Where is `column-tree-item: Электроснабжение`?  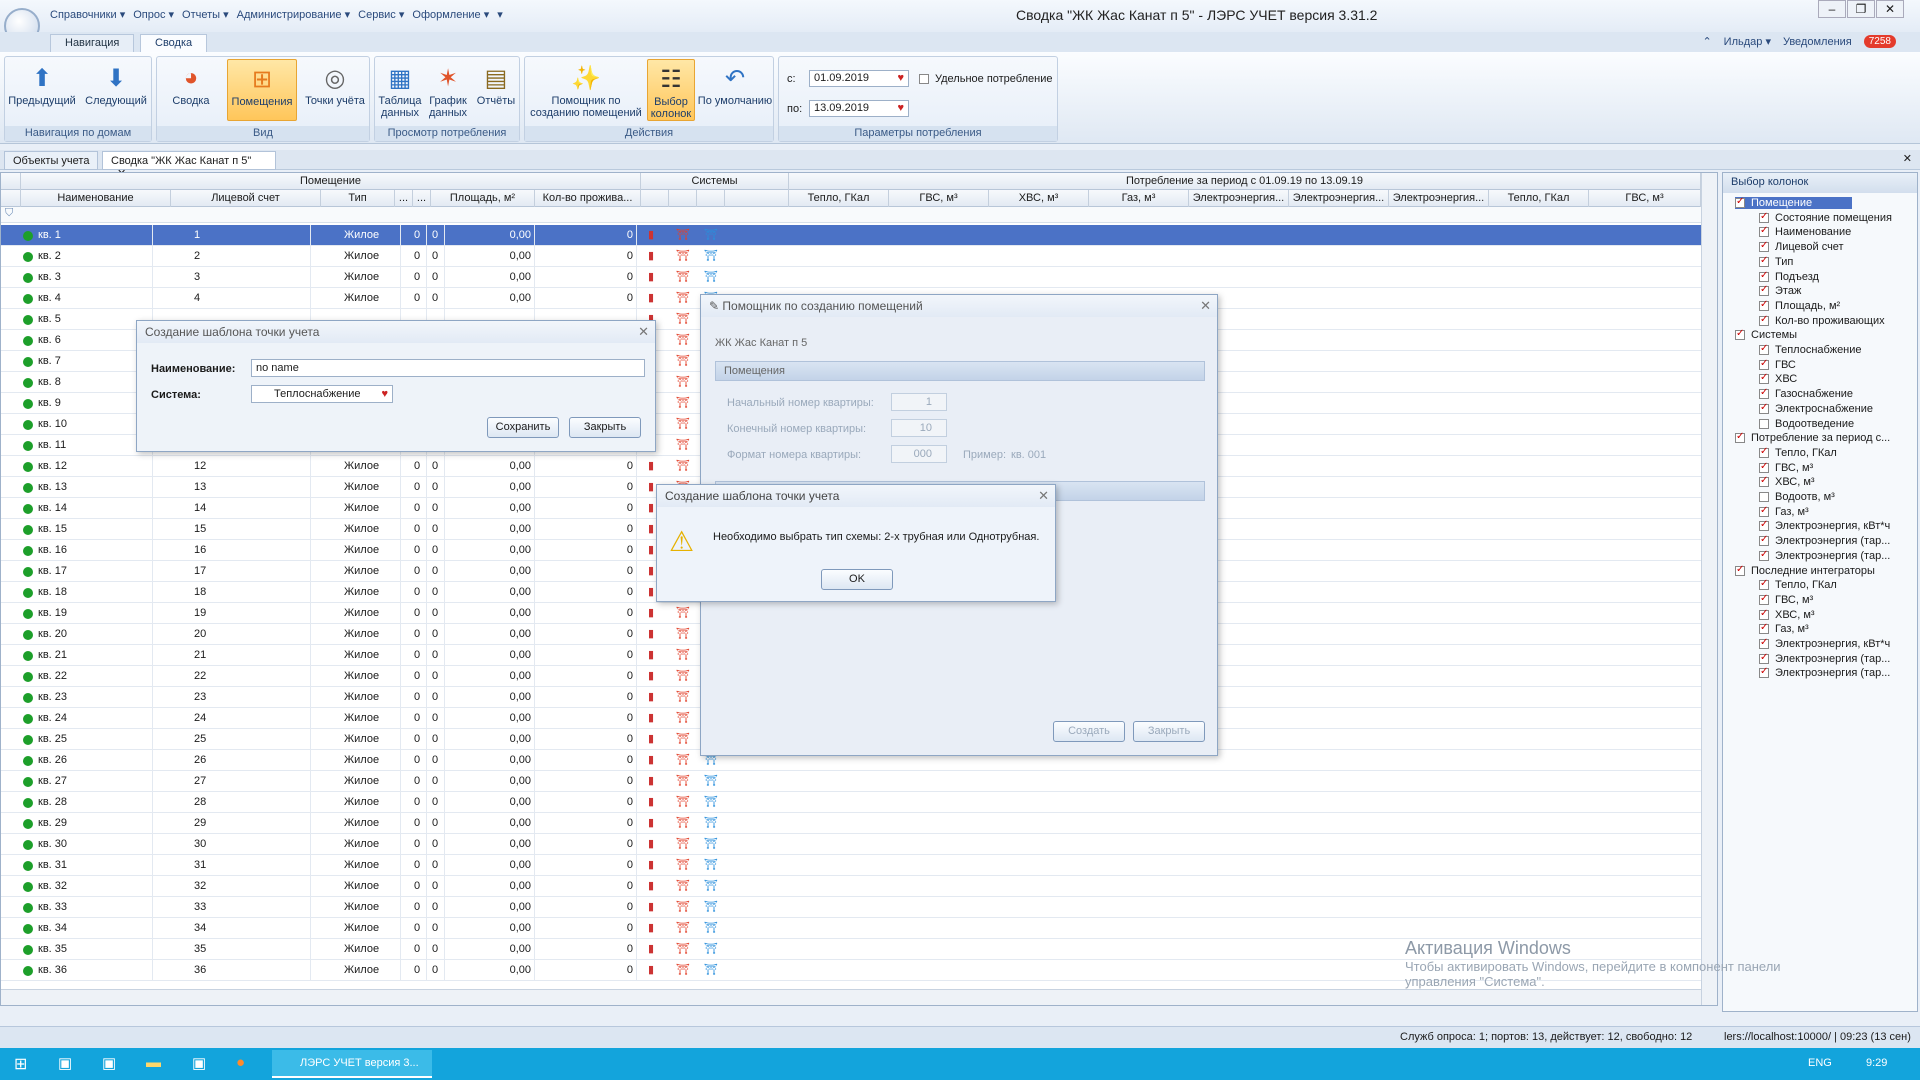 column-tree-item: Электроснабжение is located at coordinates (1816, 408).